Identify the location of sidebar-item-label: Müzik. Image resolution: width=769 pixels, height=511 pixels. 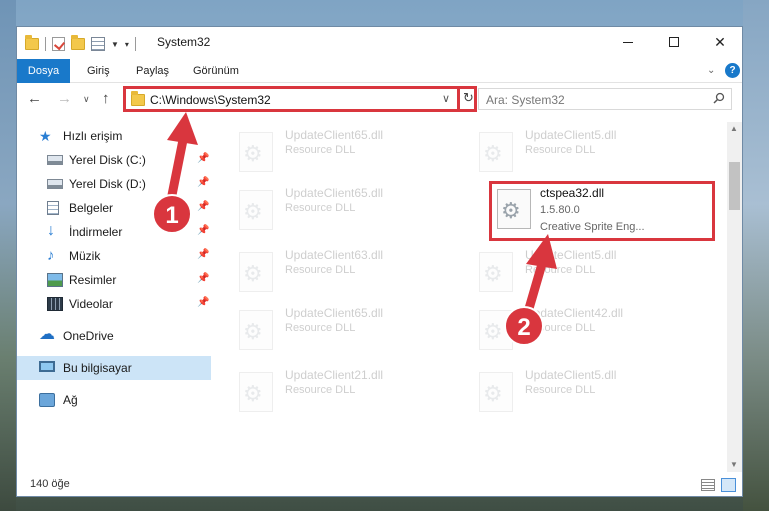
(85, 256).